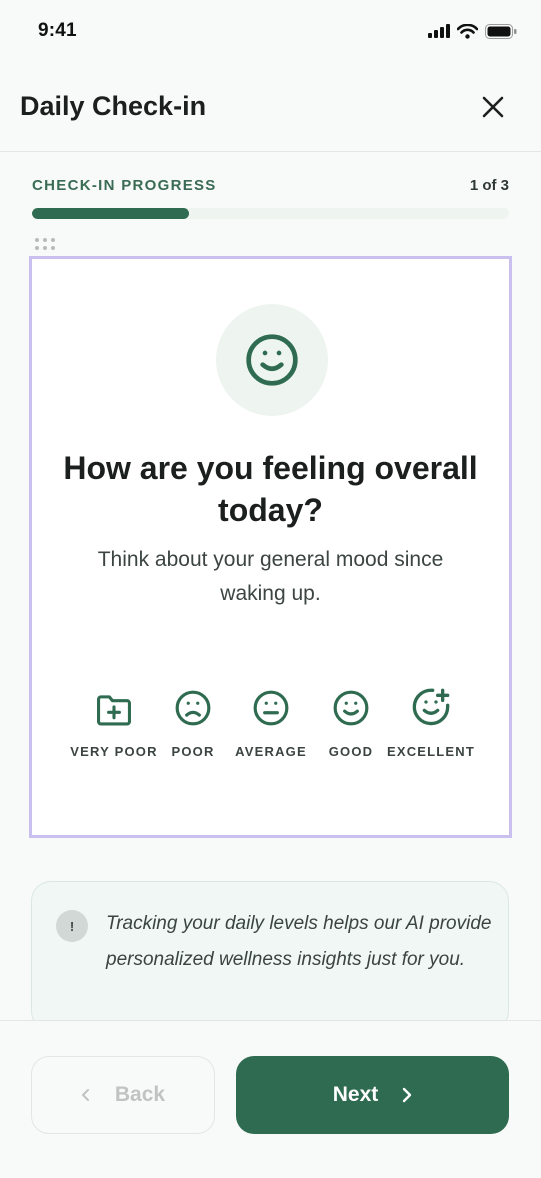 The height and width of the screenshot is (1178, 541). I want to click on mood-options: VERY POOR POOR AVERAGE GOOD EXCELLENT, so click(273, 738).